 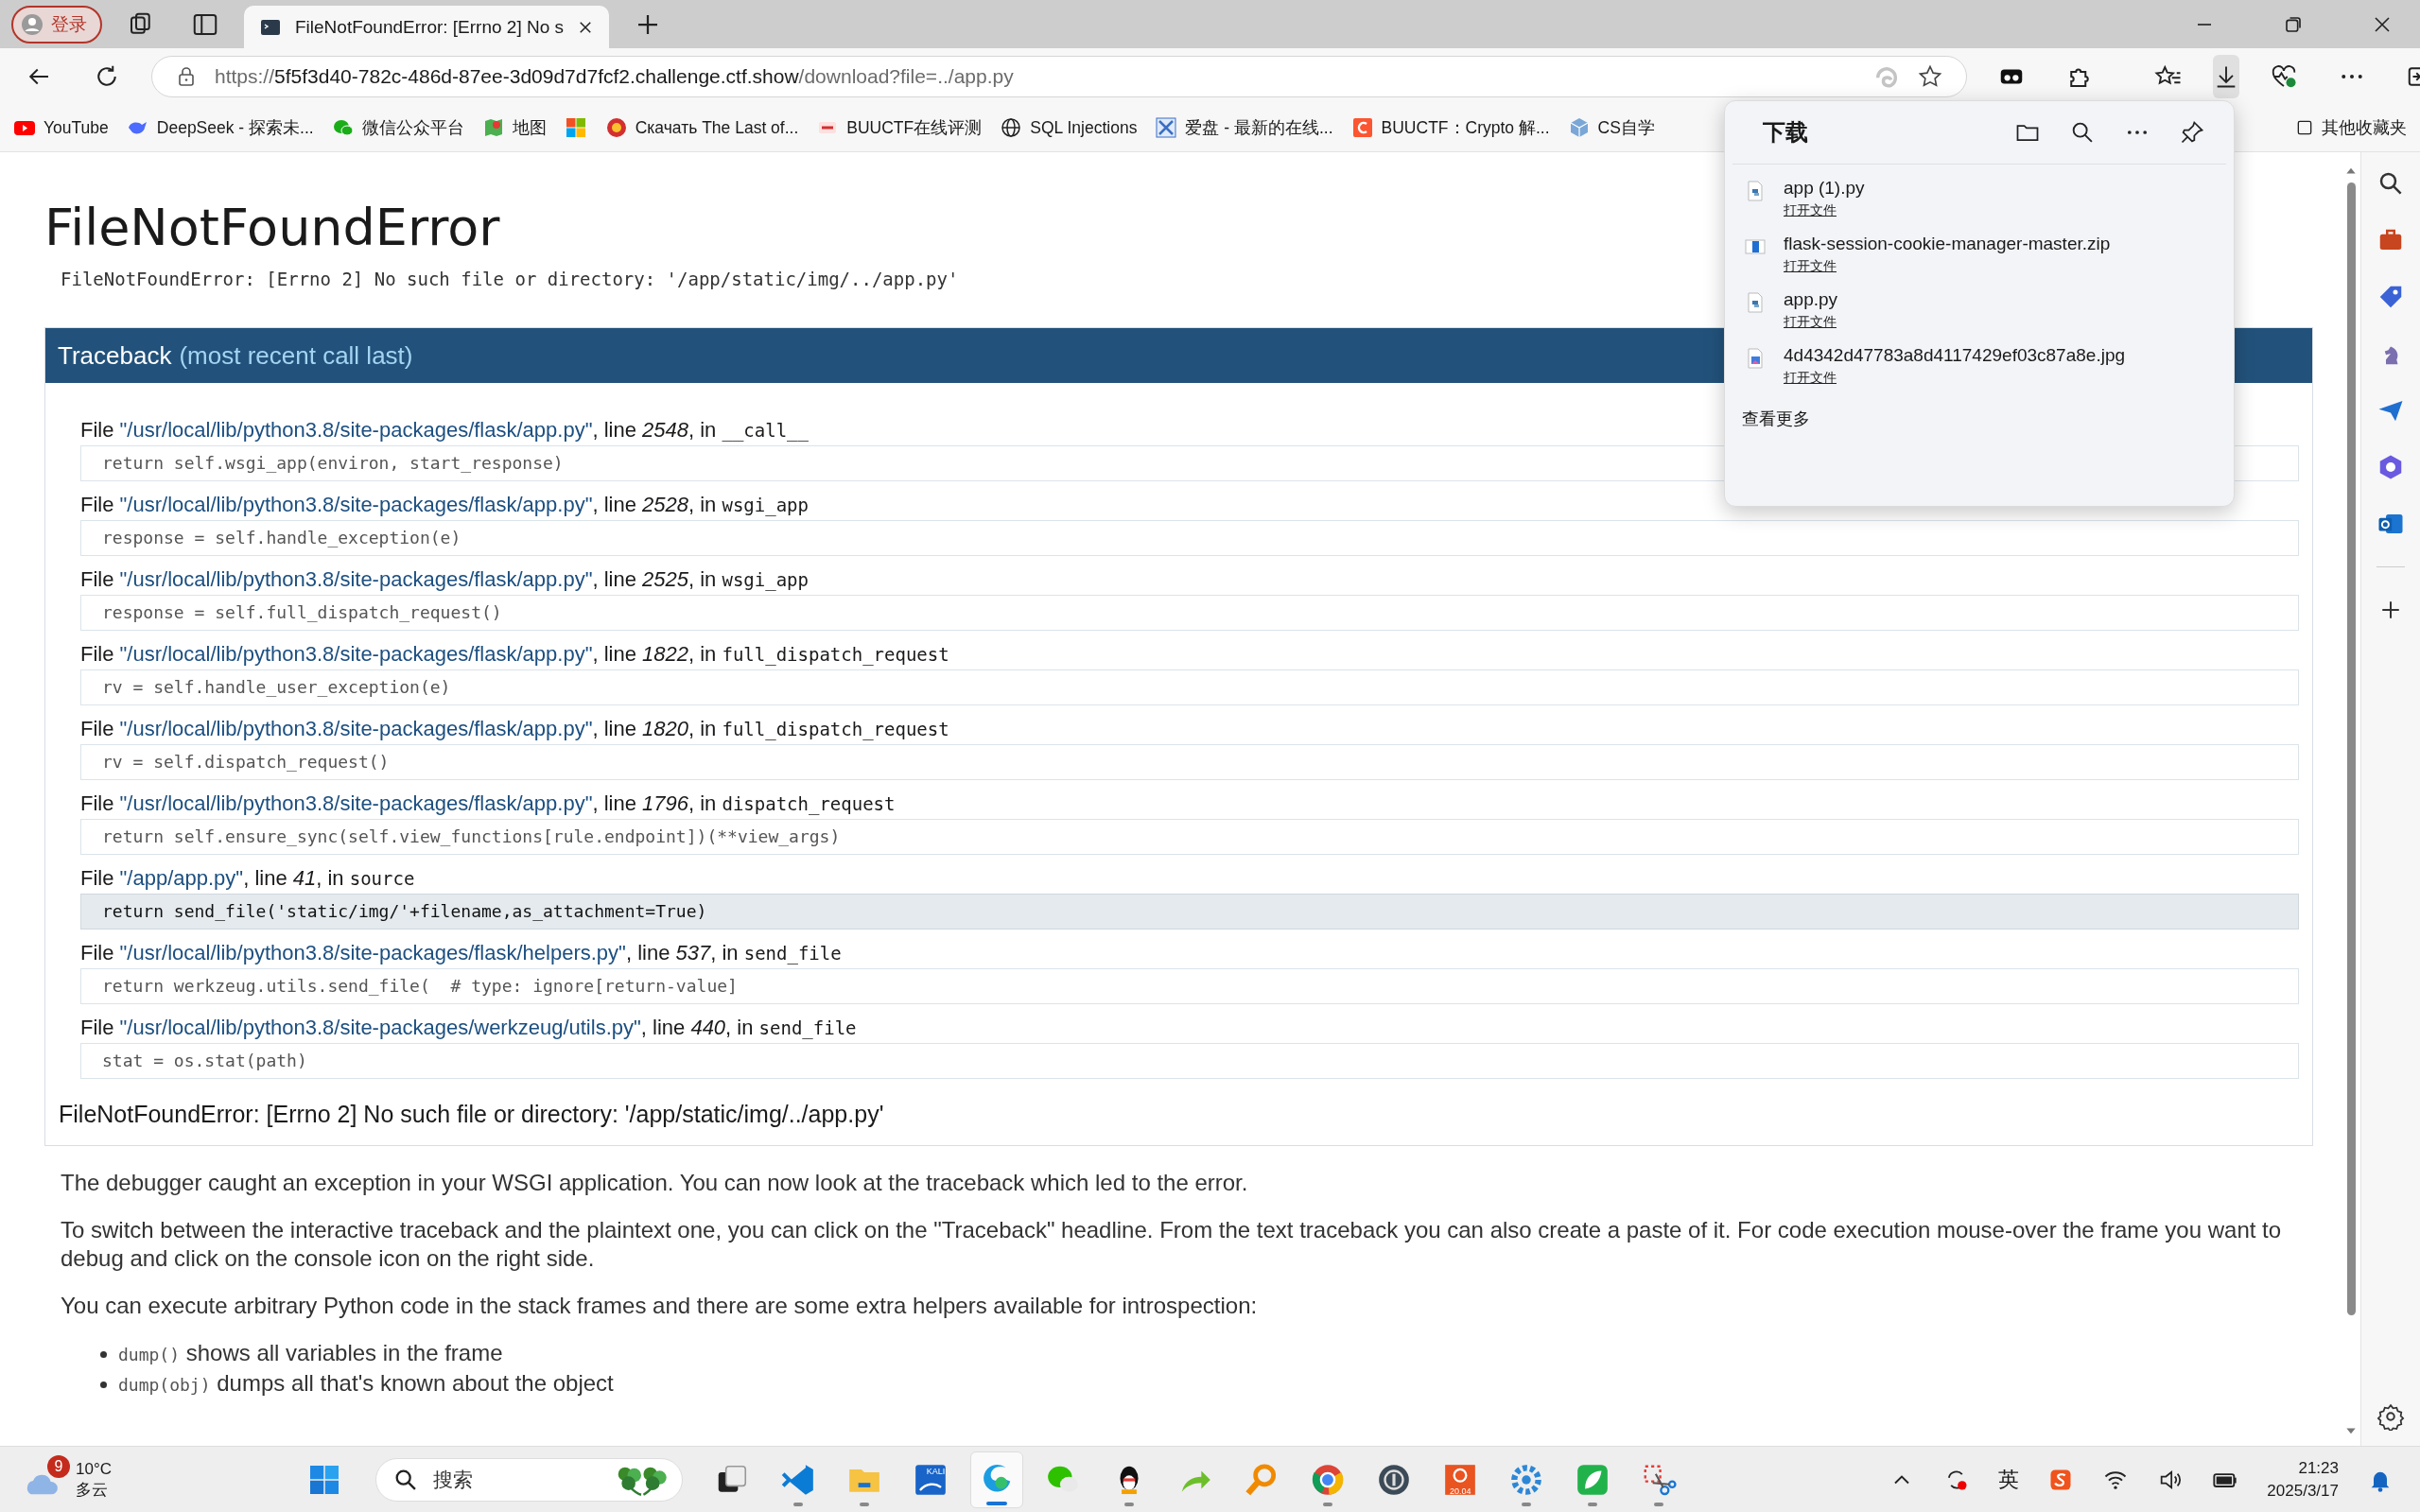 I want to click on settings-icon, so click(x=2391, y=1416).